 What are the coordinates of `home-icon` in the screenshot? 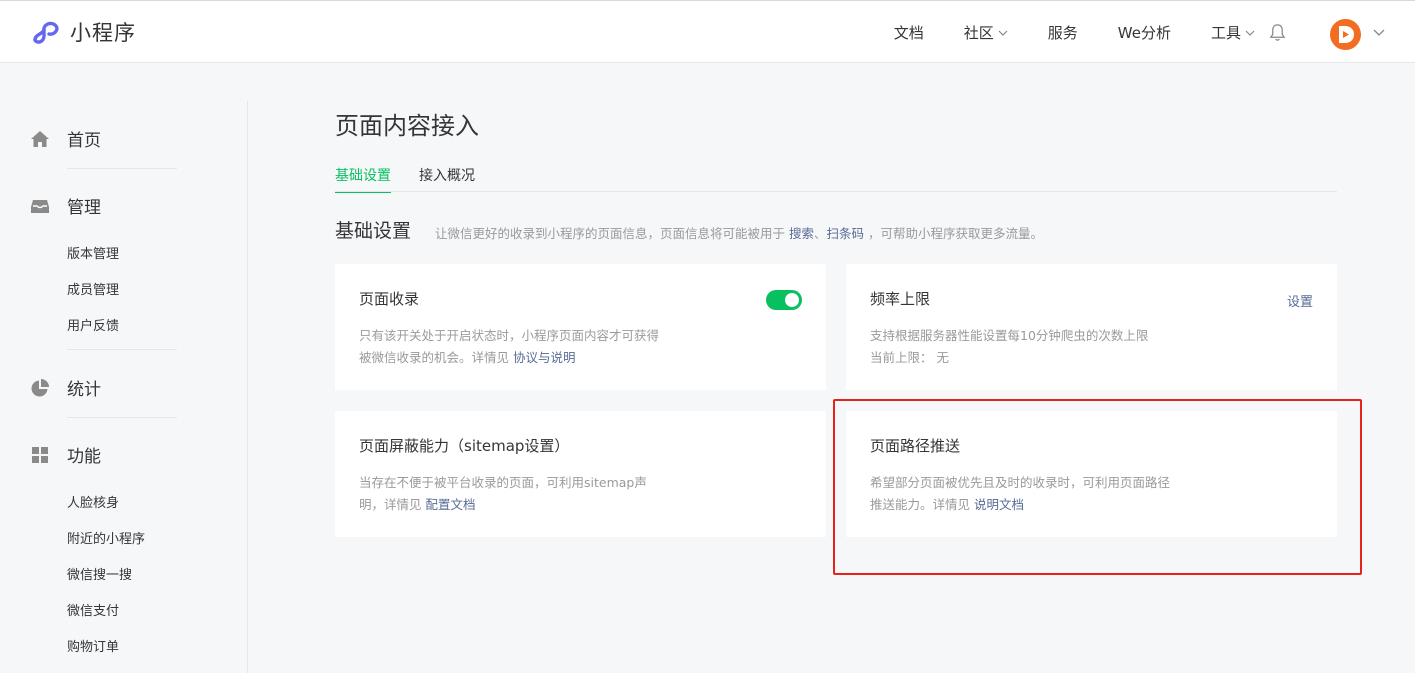 It's located at (40, 138).